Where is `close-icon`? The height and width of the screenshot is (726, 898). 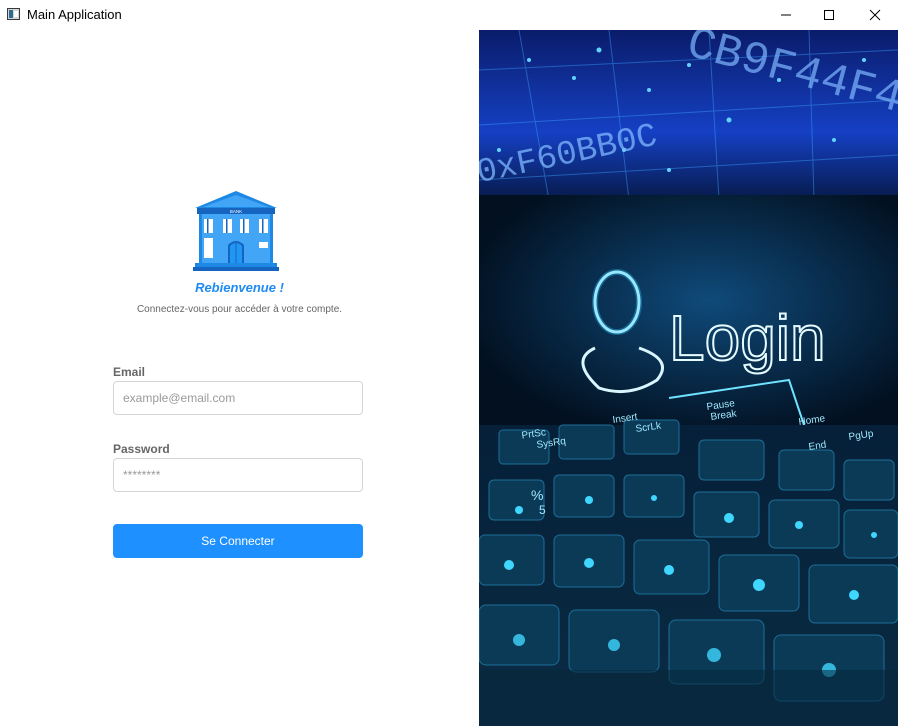 close-icon is located at coordinates (875, 15).